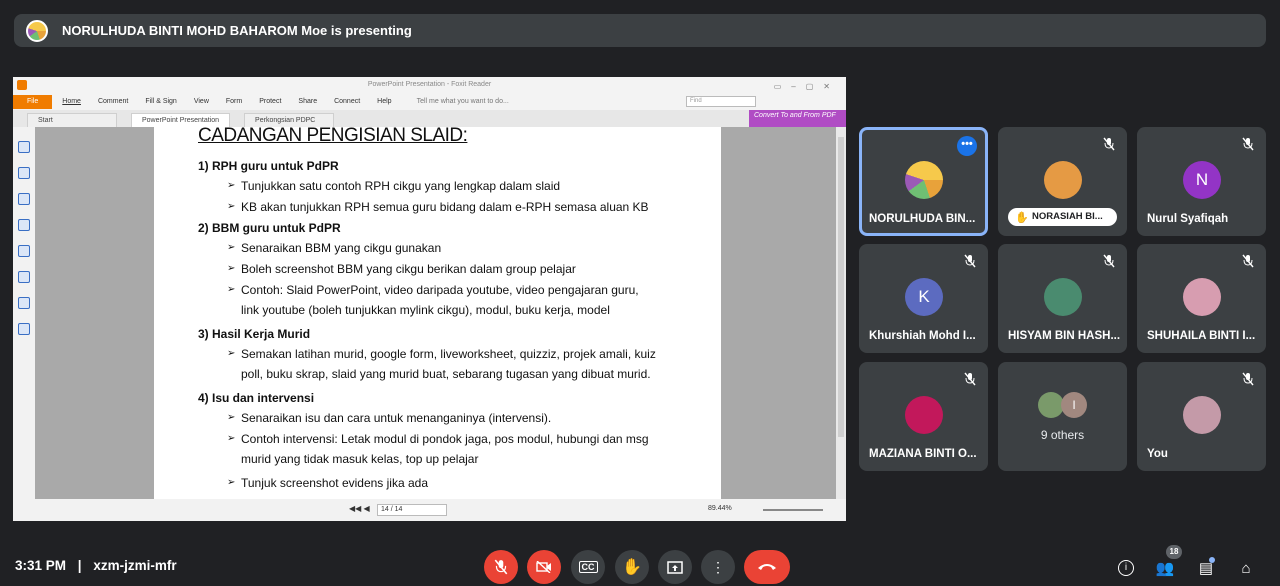 The image size is (1280, 586). I want to click on present-screen-icon, so click(675, 567).